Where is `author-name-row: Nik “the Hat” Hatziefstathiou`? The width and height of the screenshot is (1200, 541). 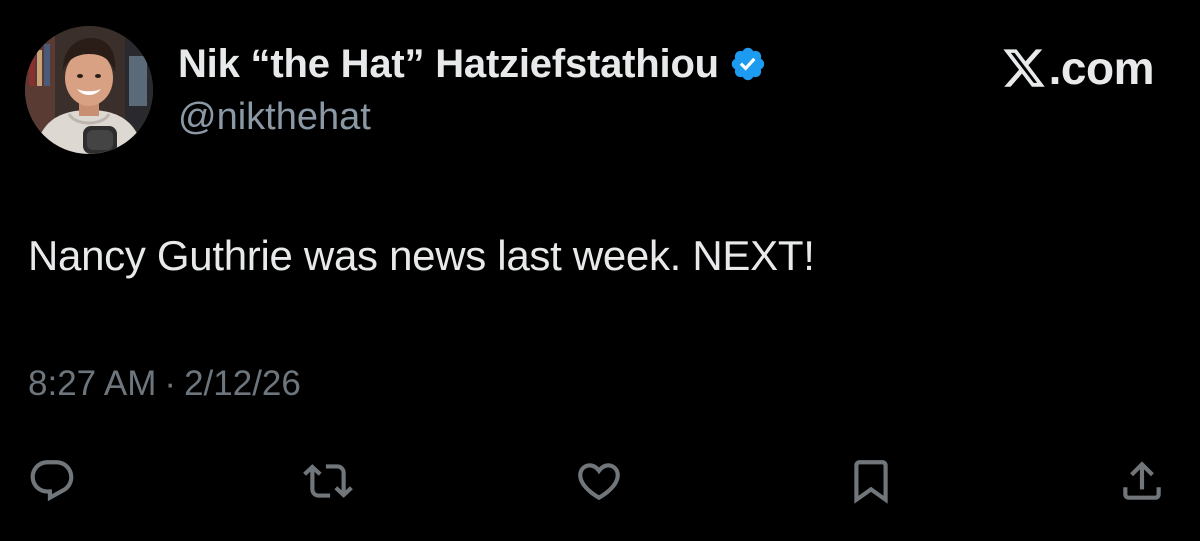
author-name-row: Nik “the Hat” Hatziefstathiou is located at coordinates (472, 64).